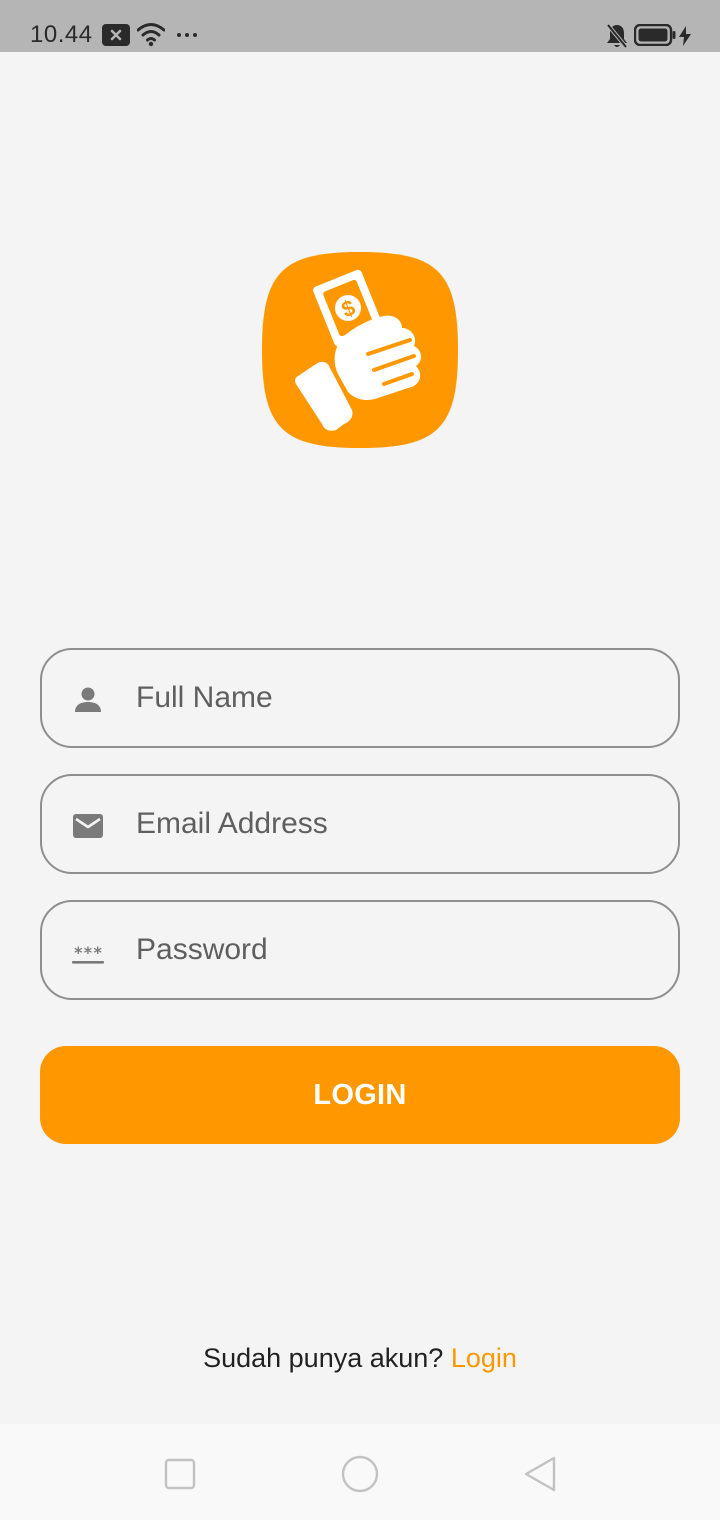 Image resolution: width=720 pixels, height=1520 pixels. I want to click on login-link: Login, so click(484, 1358).